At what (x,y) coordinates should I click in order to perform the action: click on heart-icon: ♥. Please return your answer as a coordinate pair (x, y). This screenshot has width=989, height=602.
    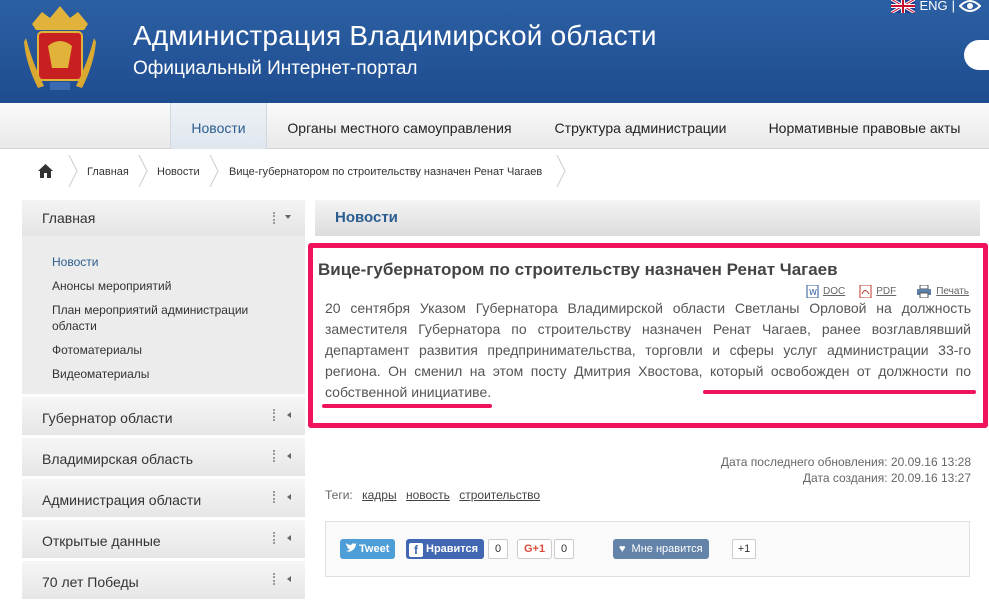
    Looking at the image, I should click on (622, 549).